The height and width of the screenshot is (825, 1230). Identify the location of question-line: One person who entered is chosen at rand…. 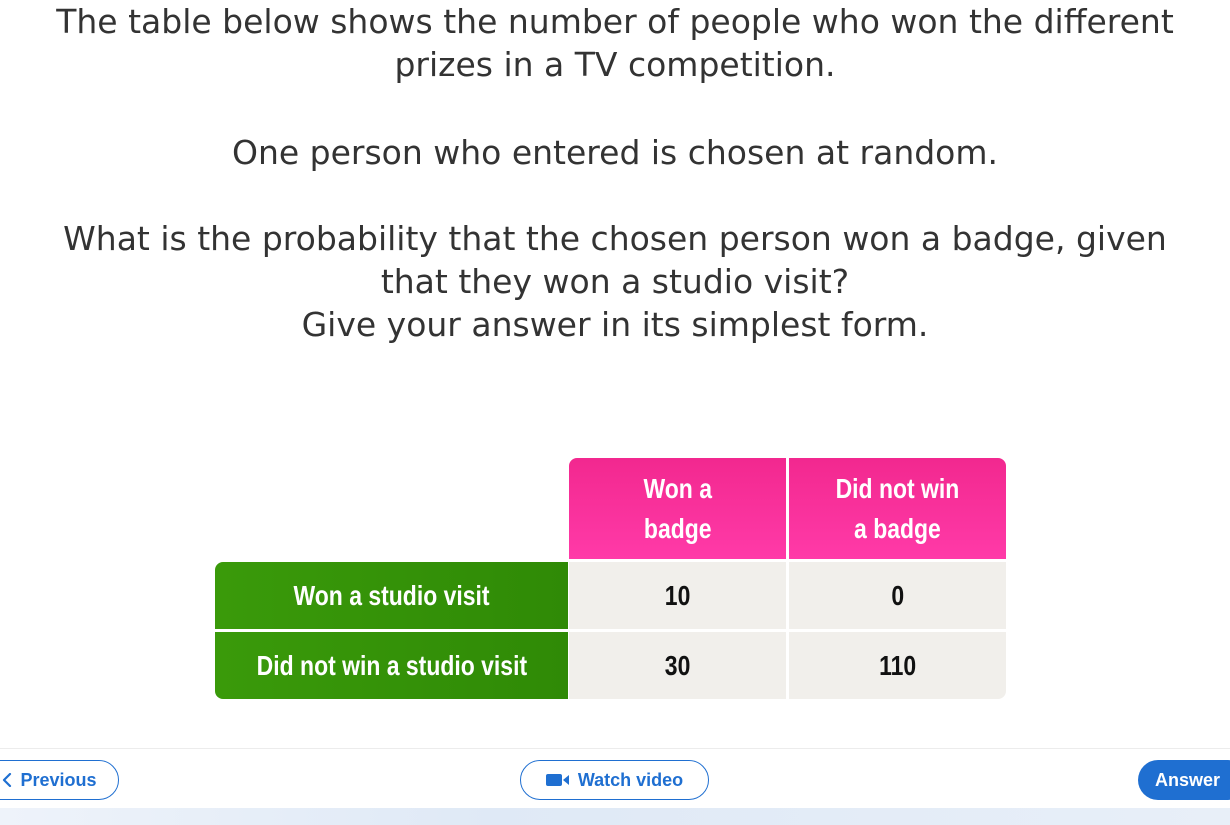
(615, 152).